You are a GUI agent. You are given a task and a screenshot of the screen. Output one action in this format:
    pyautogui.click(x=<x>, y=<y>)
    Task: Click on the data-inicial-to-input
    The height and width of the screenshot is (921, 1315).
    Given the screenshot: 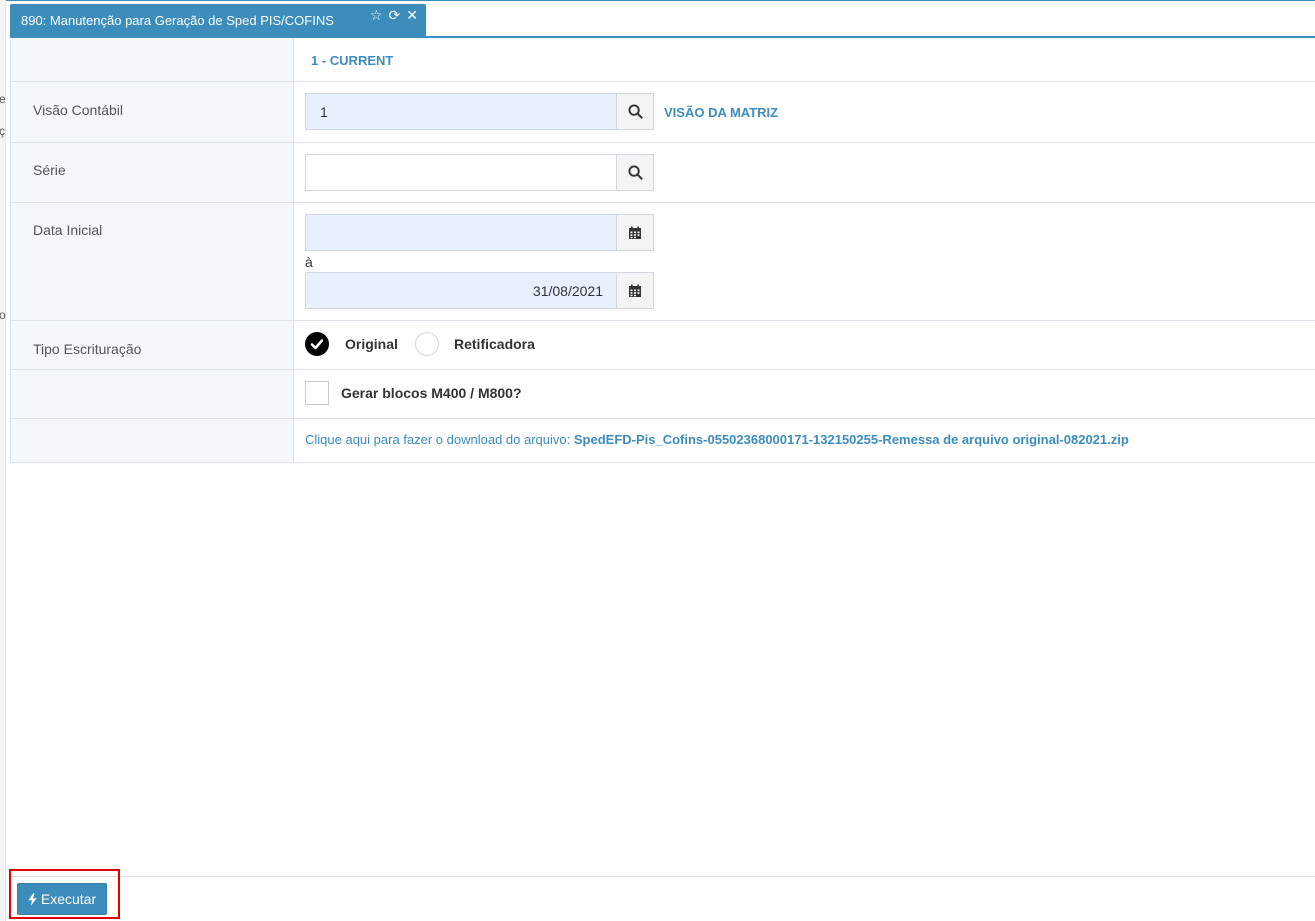 What is the action you would take?
    pyautogui.click(x=461, y=290)
    